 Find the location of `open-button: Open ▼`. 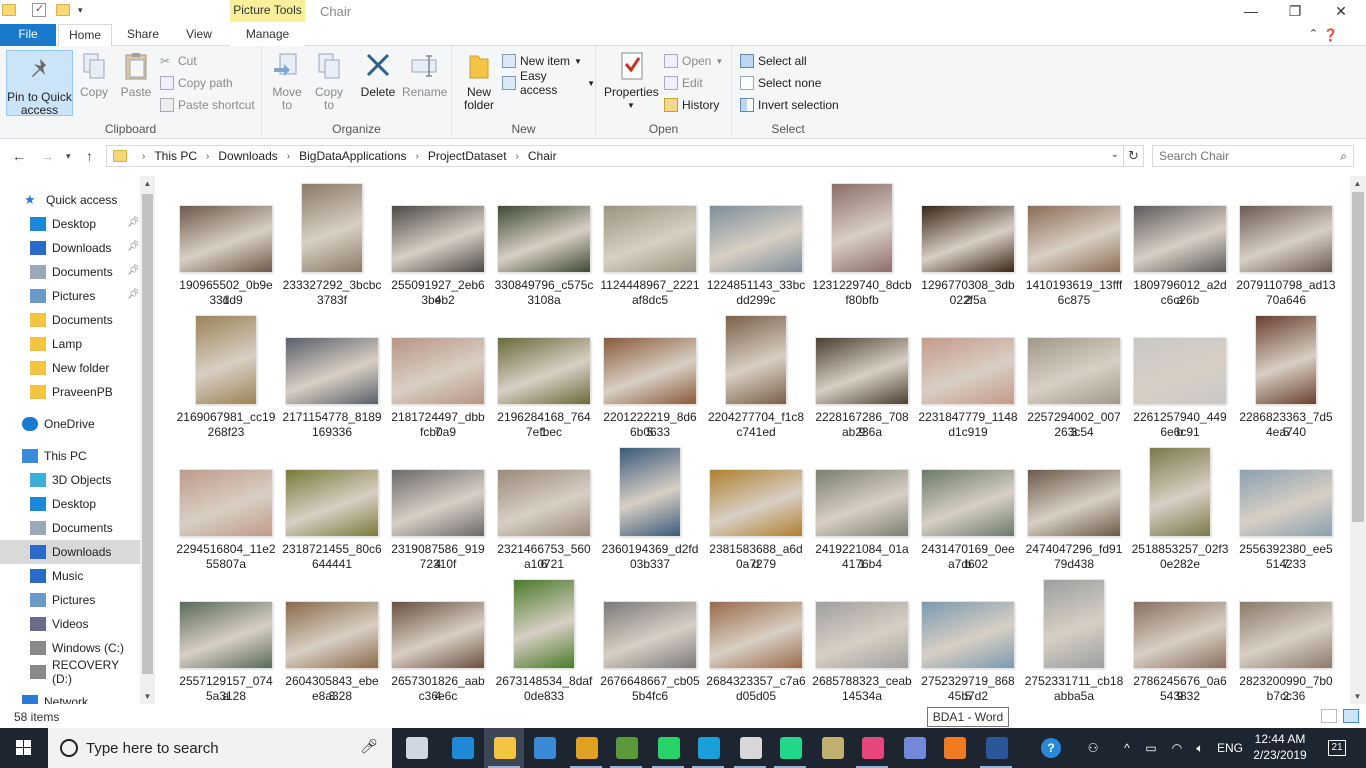

open-button: Open ▼ is located at coordinates (693, 61).